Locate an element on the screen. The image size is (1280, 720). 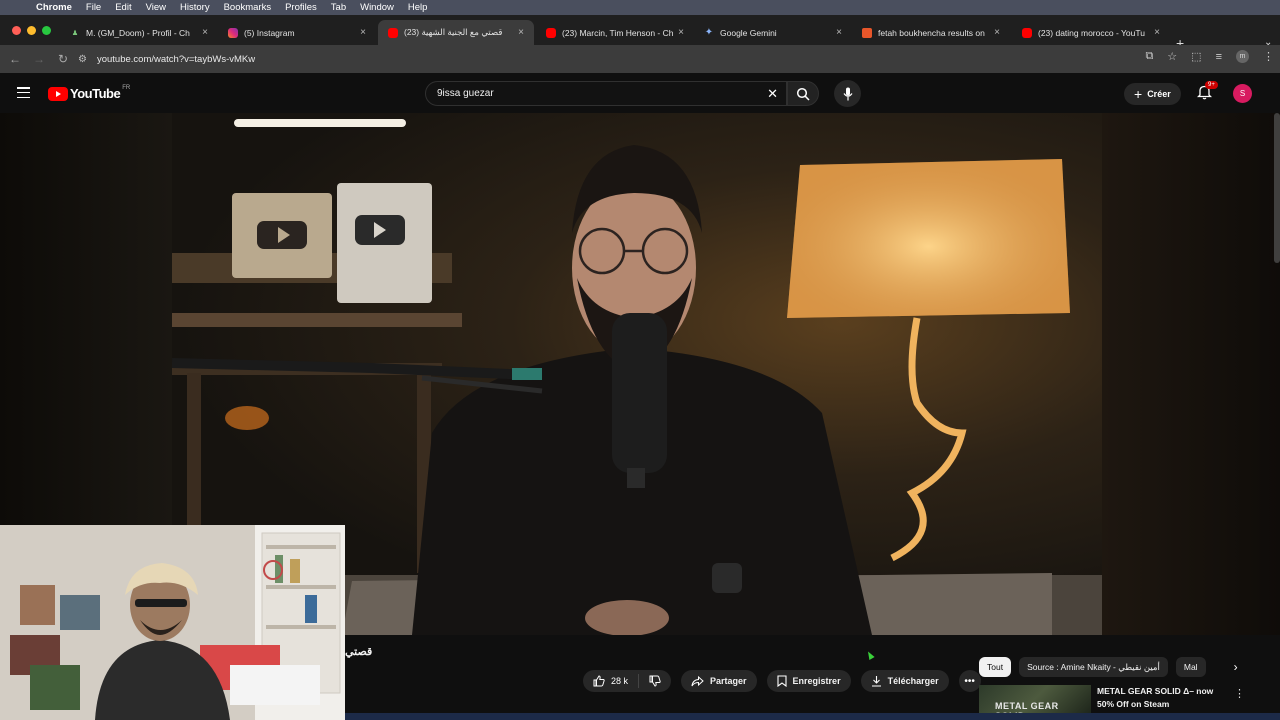
youtube-header: YouTube FR 9issa guezar ✕ + Créer 9+ S is located at coordinates (640, 93).